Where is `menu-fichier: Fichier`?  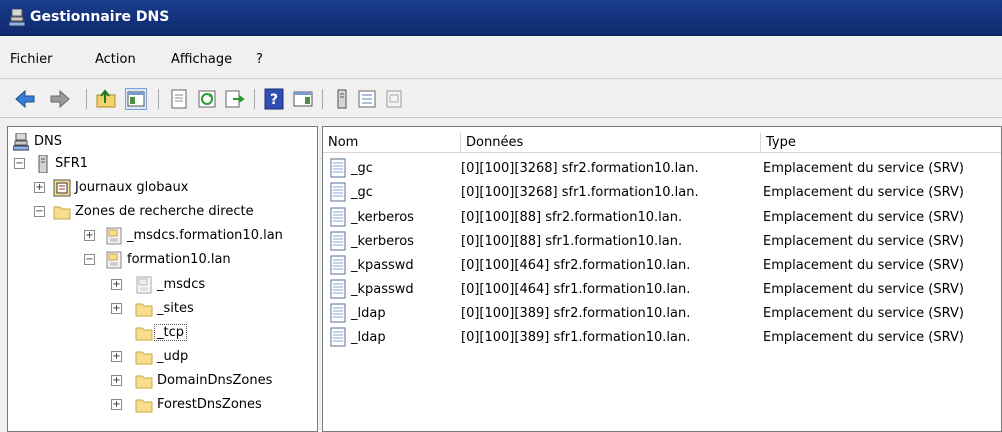 menu-fichier: Fichier is located at coordinates (31, 59).